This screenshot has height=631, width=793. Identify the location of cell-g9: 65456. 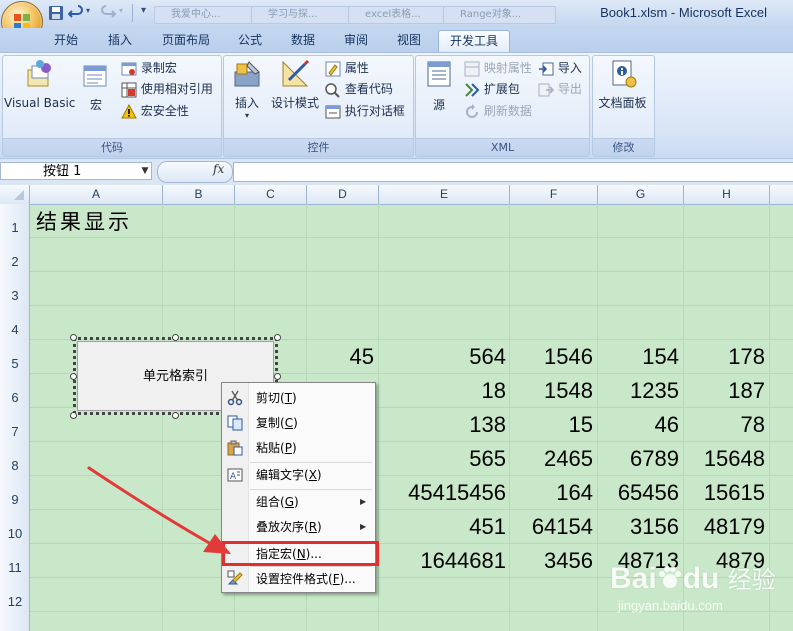
(638, 493).